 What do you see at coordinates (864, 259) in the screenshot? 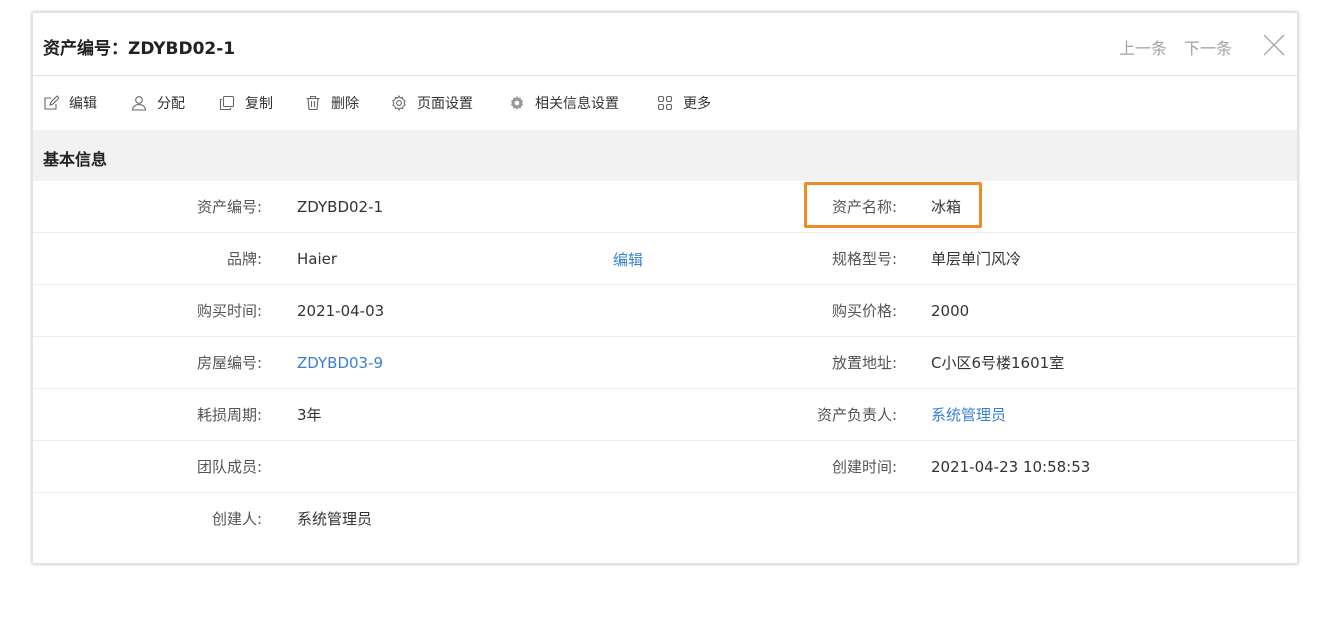
I see `field-label-model: 规格型号:` at bounding box center [864, 259].